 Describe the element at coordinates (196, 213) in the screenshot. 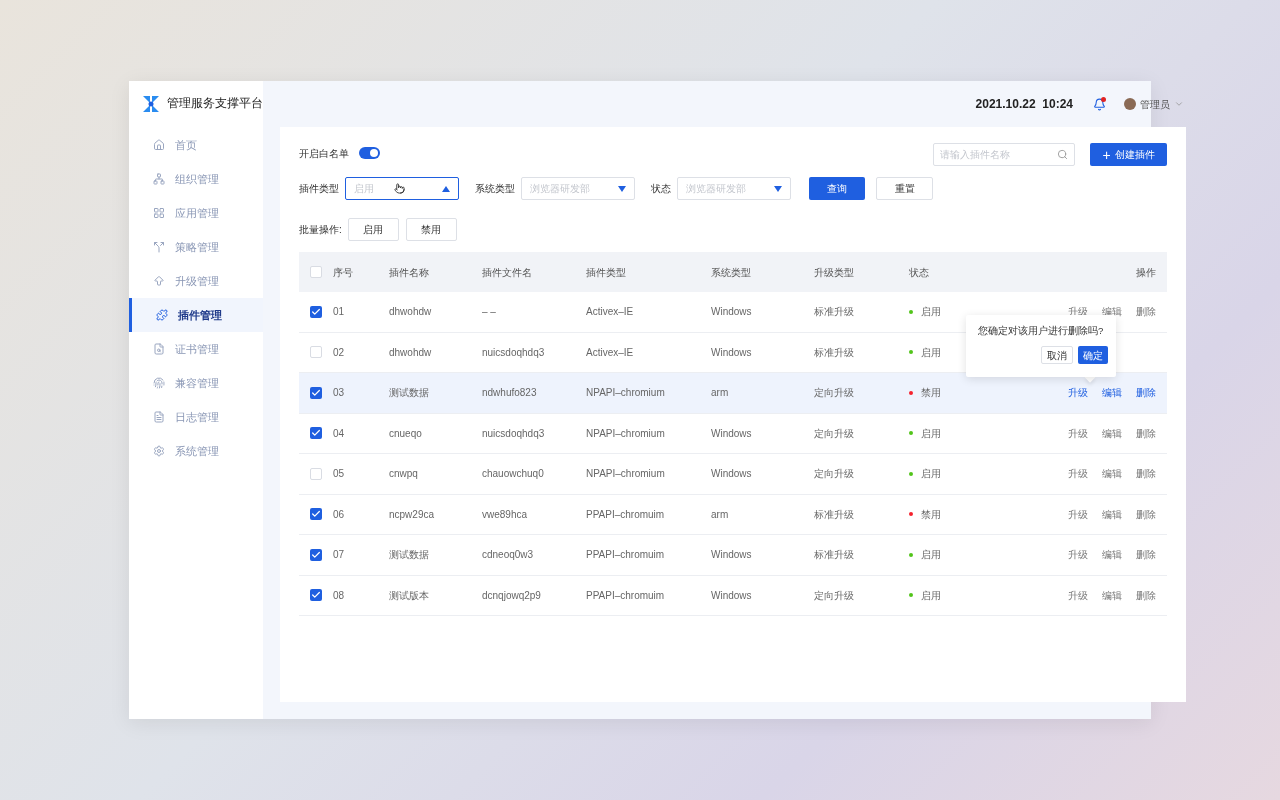

I see `sidebar-item: 应用管理` at that location.